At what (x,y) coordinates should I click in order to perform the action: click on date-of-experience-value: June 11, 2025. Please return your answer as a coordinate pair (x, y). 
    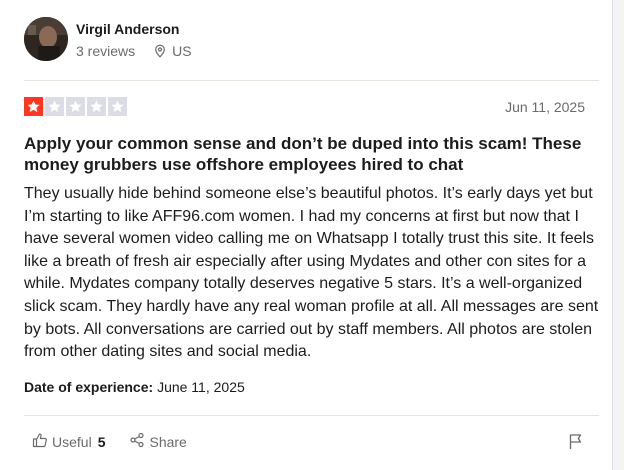
    Looking at the image, I should click on (201, 387).